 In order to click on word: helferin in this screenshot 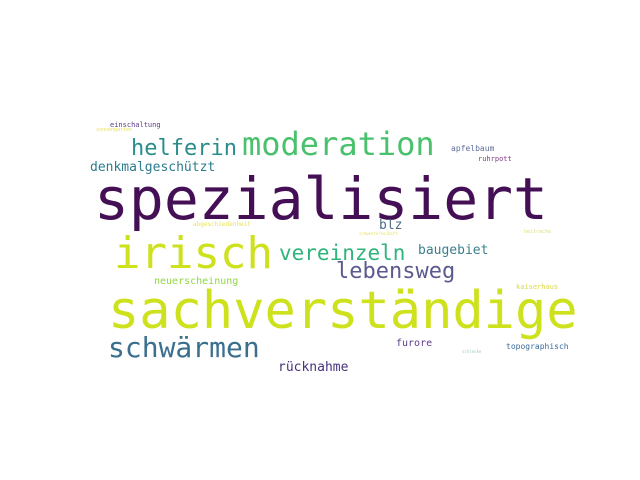, I will do `click(184, 148)`.